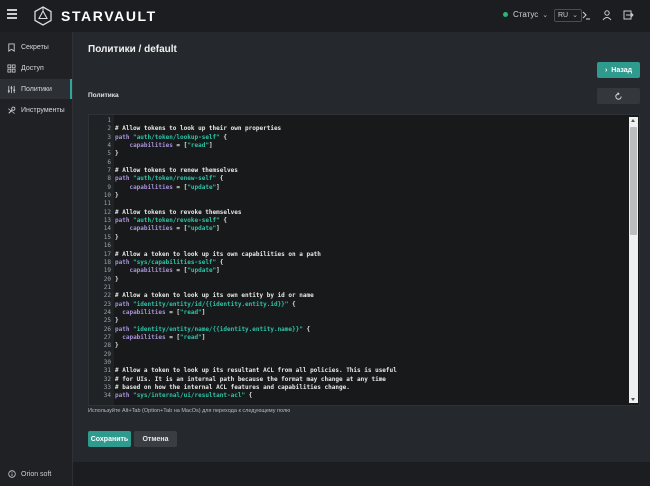 The image size is (650, 486). What do you see at coordinates (36, 110) in the screenshot?
I see `sidebar-item-tools: Инструменты` at bounding box center [36, 110].